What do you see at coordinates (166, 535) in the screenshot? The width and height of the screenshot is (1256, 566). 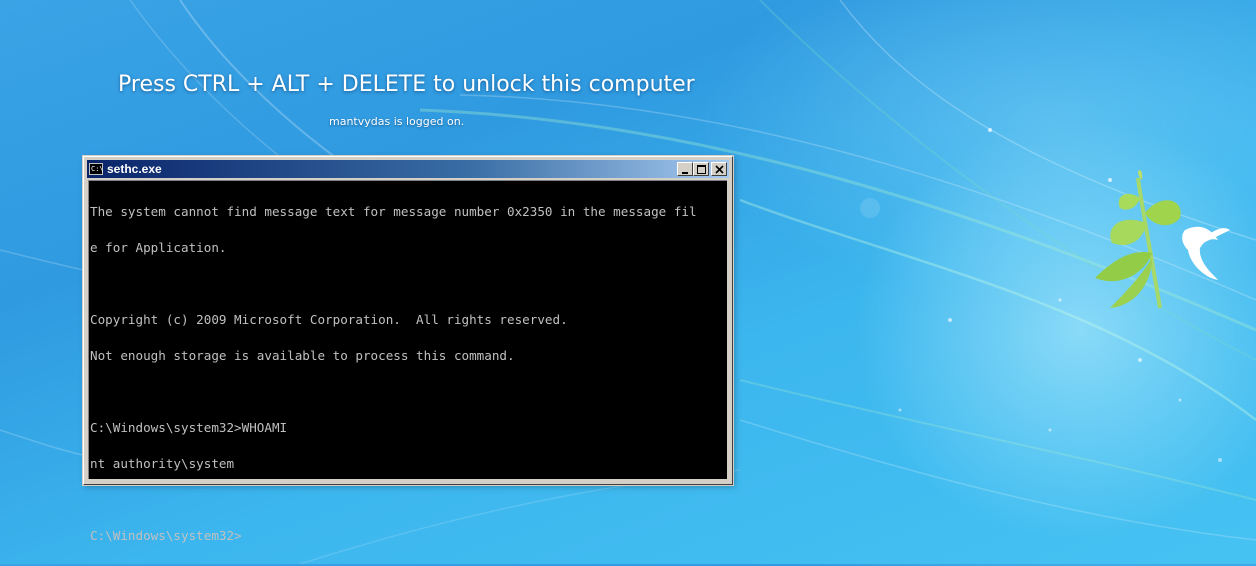 I see `console-prompt-line: C:\Windows\system32>` at bounding box center [166, 535].